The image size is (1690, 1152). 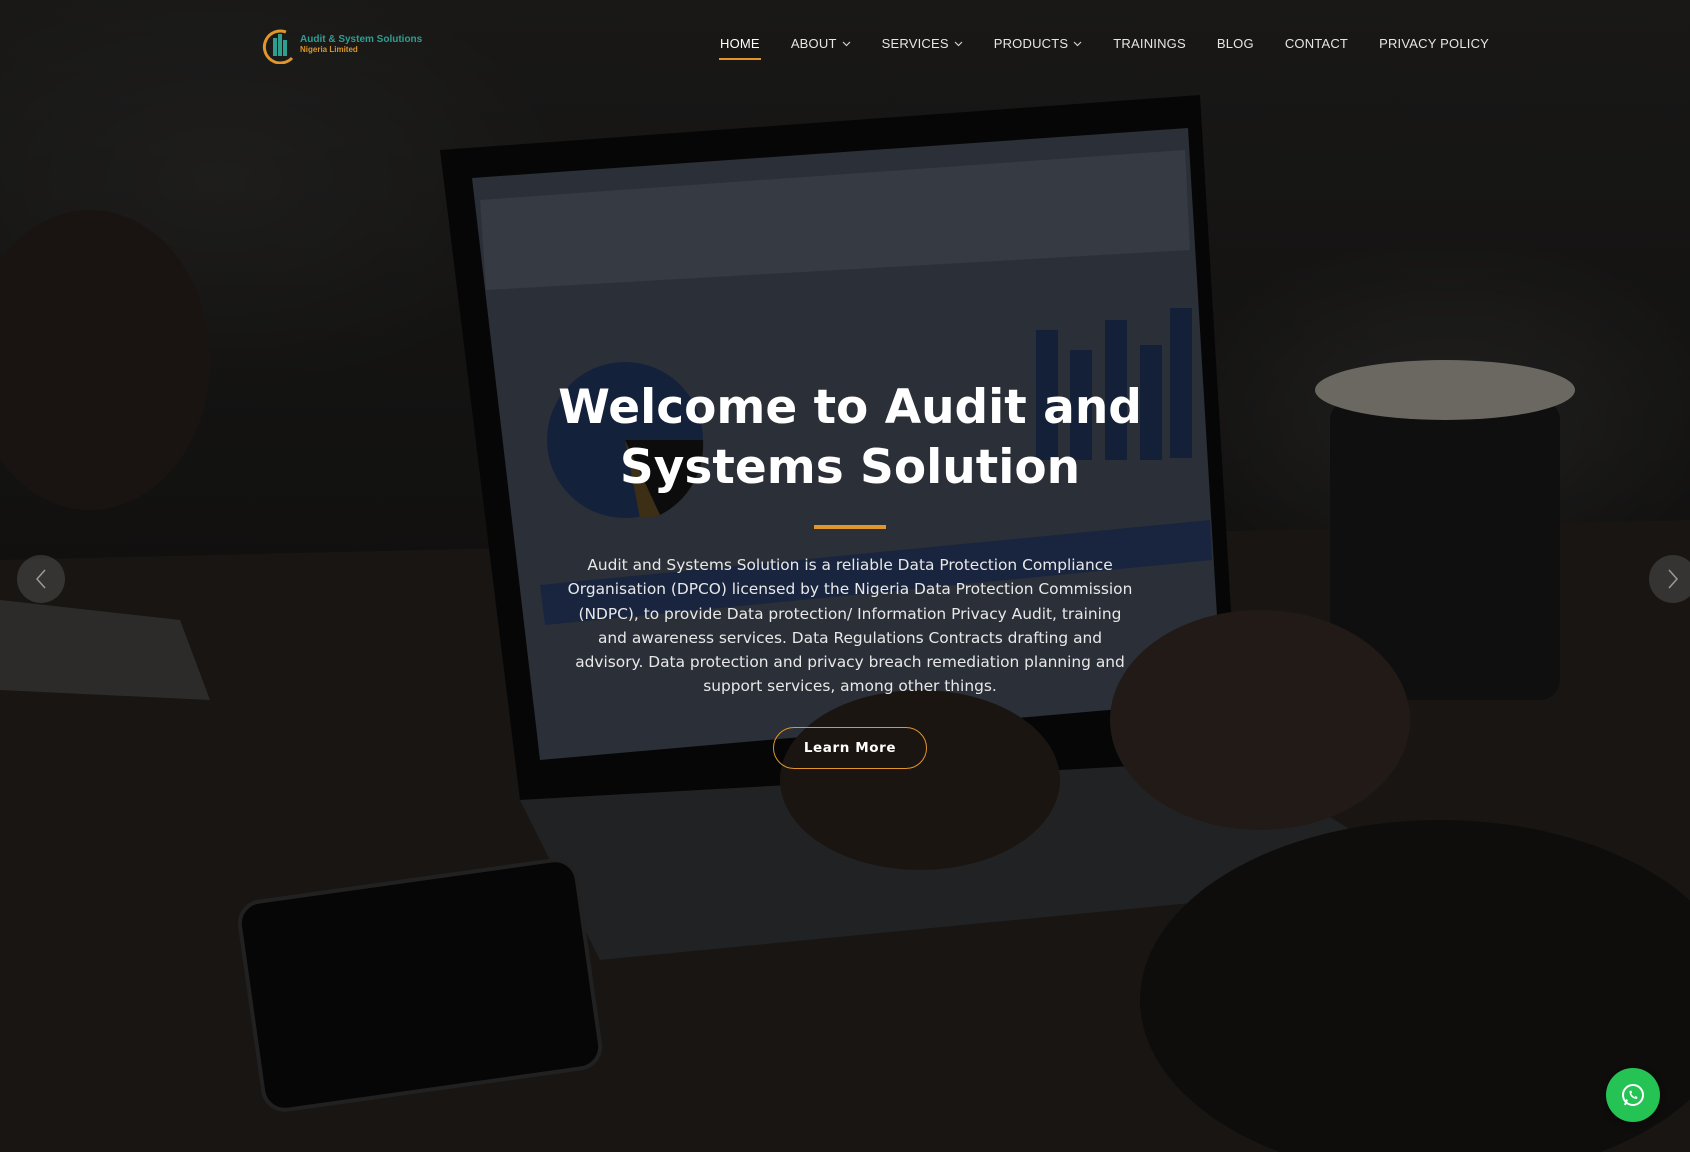 I want to click on title-divider, so click(x=850, y=527).